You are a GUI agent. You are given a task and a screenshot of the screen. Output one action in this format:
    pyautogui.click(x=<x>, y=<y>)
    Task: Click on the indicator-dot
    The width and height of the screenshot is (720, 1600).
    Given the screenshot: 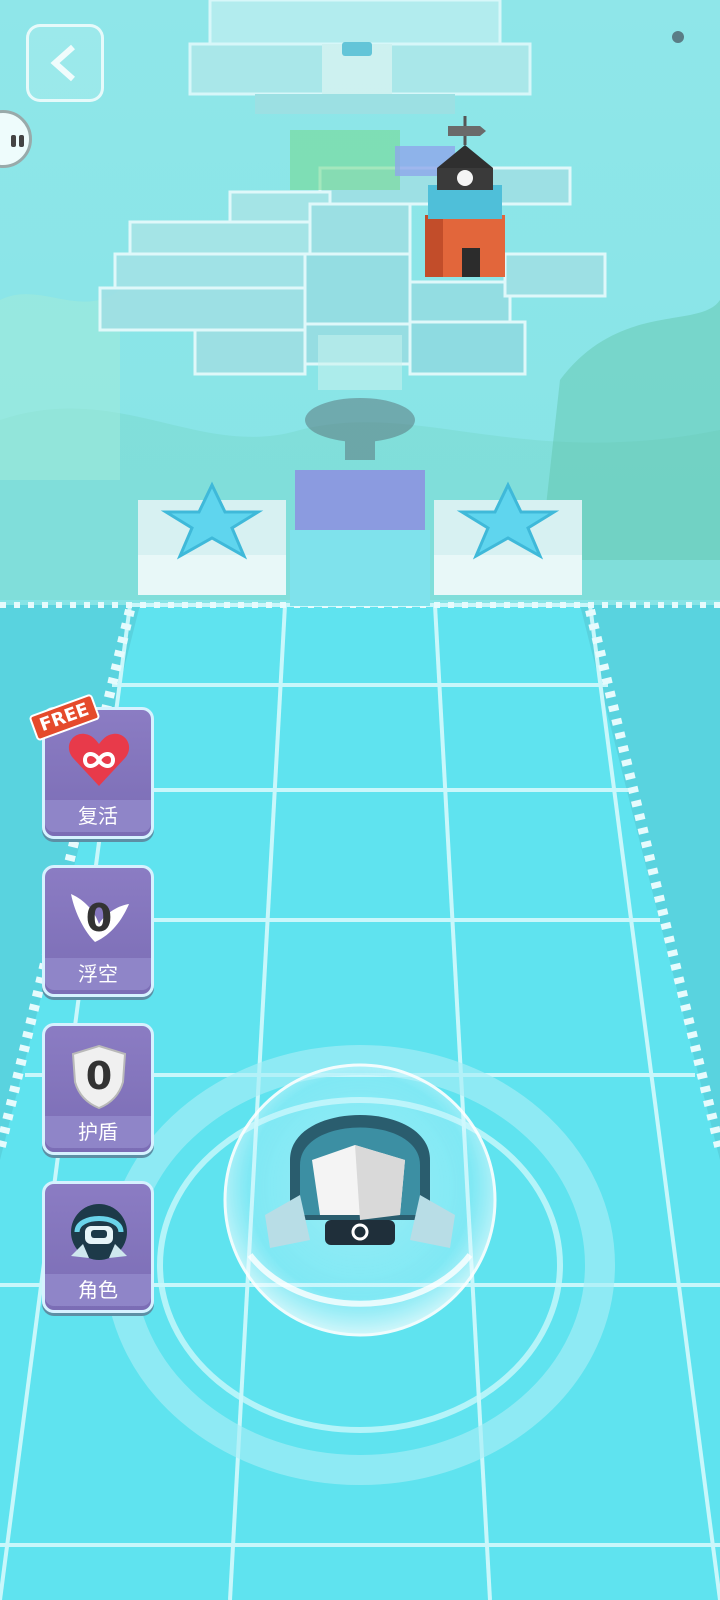 What is the action you would take?
    pyautogui.click(x=678, y=37)
    